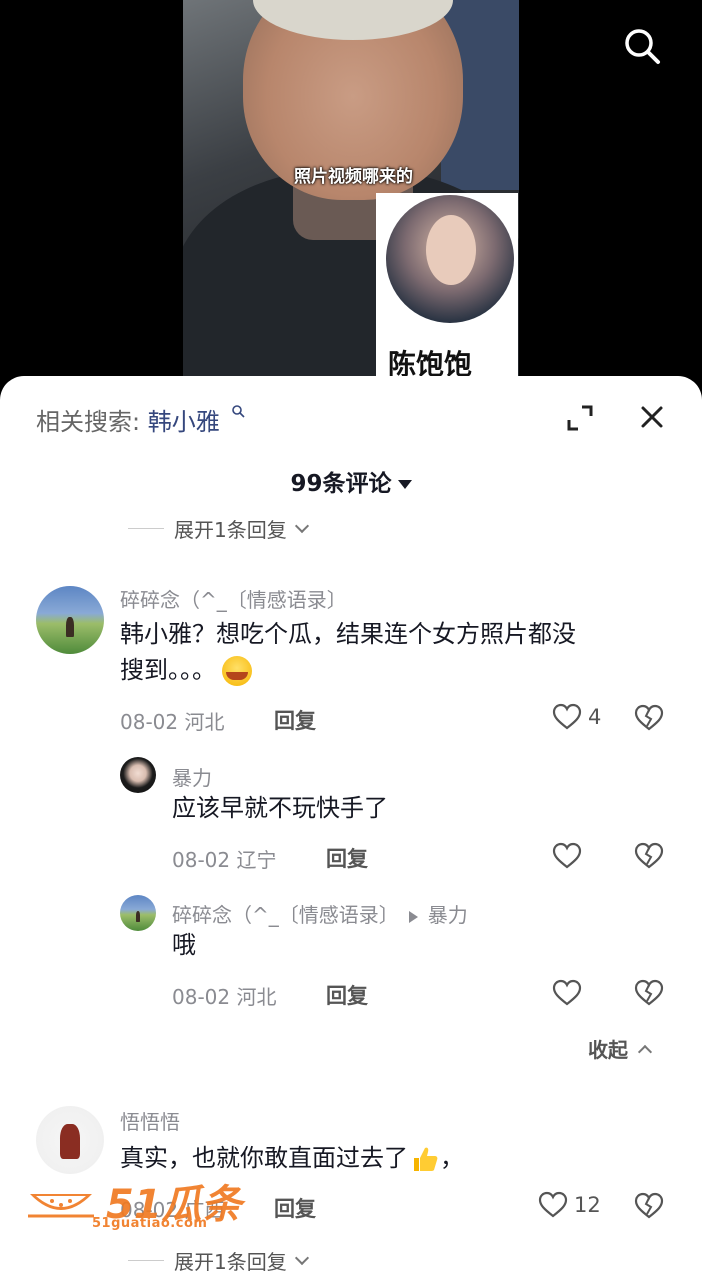 This screenshot has height=1280, width=702. Describe the element at coordinates (134, 1203) in the screenshot. I see `watermark: 51瓜条 51guatiao.com` at that location.